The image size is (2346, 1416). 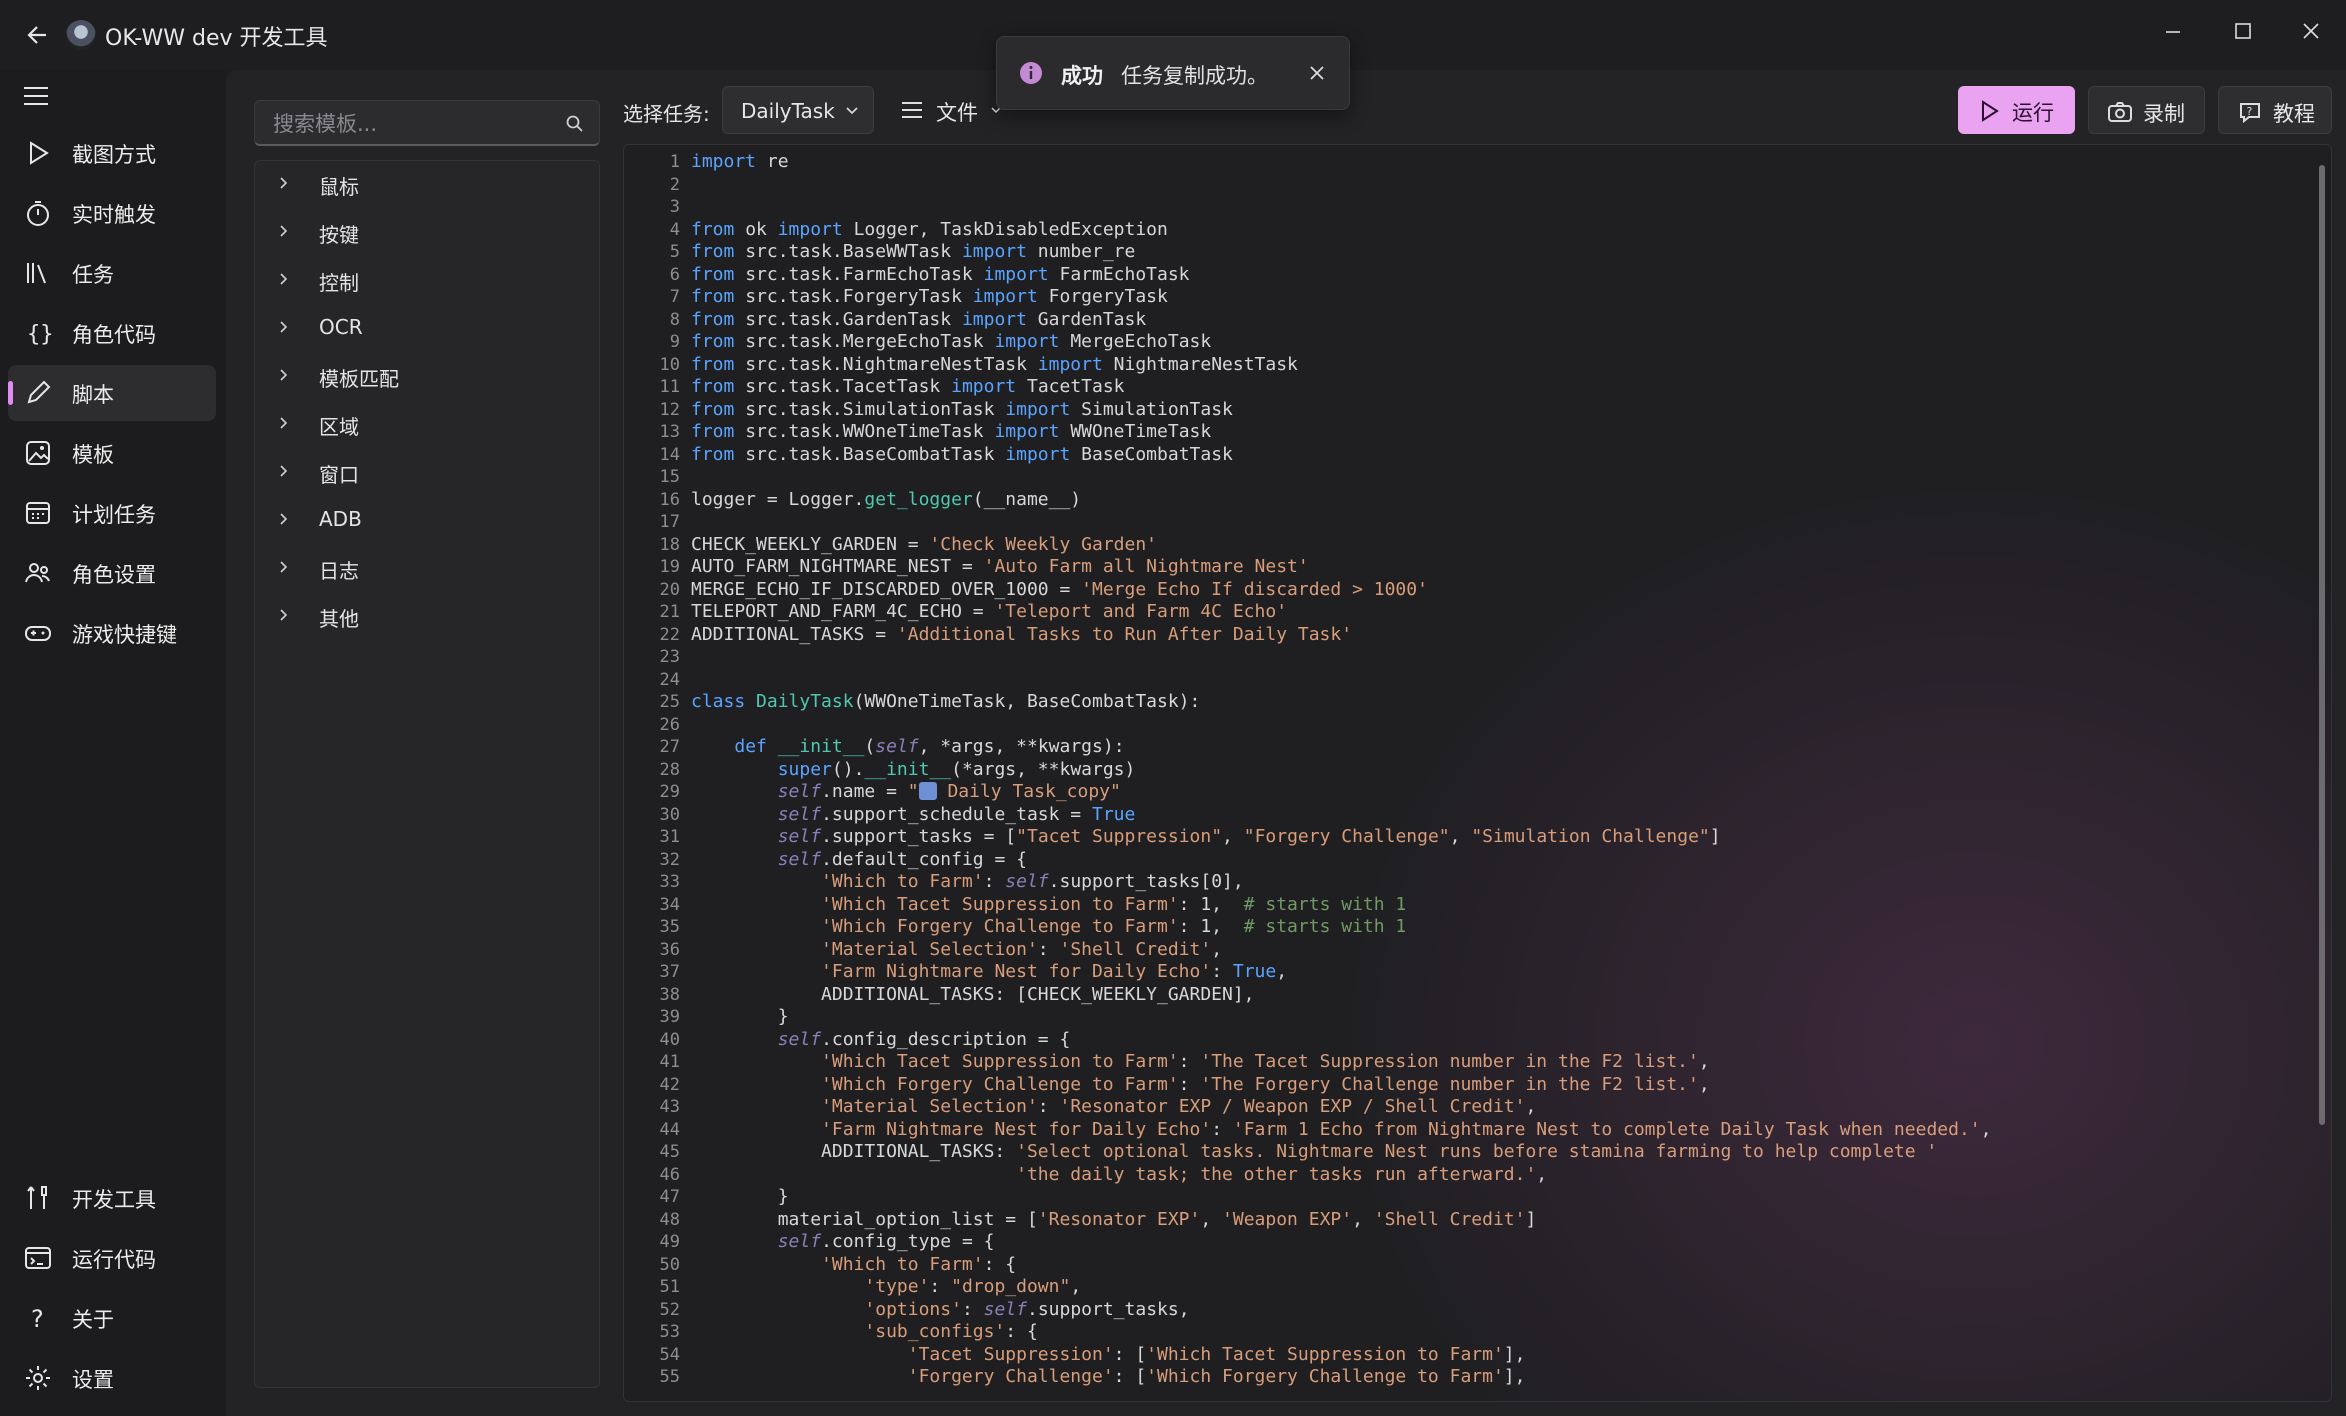 What do you see at coordinates (2033, 113) in the screenshot?
I see `run-button-label: 运行` at bounding box center [2033, 113].